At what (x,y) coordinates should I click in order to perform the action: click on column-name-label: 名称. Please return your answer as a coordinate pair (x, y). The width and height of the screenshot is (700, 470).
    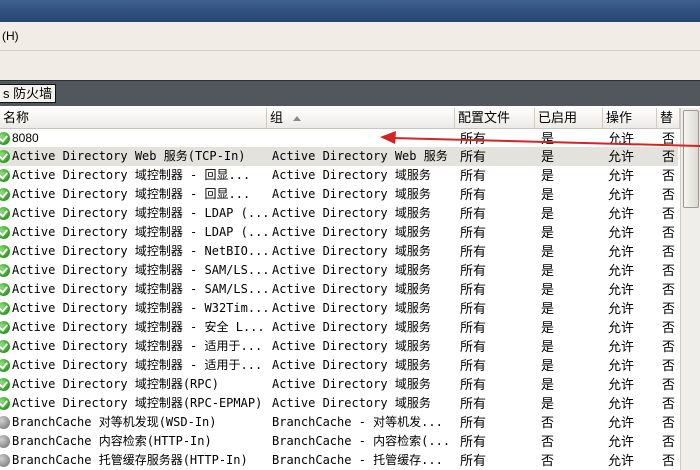
    Looking at the image, I should click on (16, 117).